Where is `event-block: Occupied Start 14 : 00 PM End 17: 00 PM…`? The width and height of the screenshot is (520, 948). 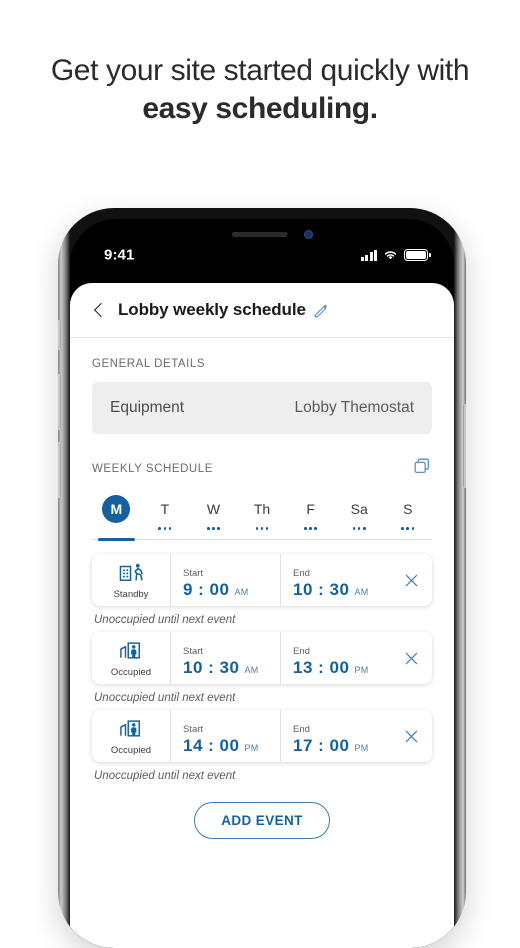 event-block: Occupied Start 14 : 00 PM End 17: 00 PM… is located at coordinates (262, 746).